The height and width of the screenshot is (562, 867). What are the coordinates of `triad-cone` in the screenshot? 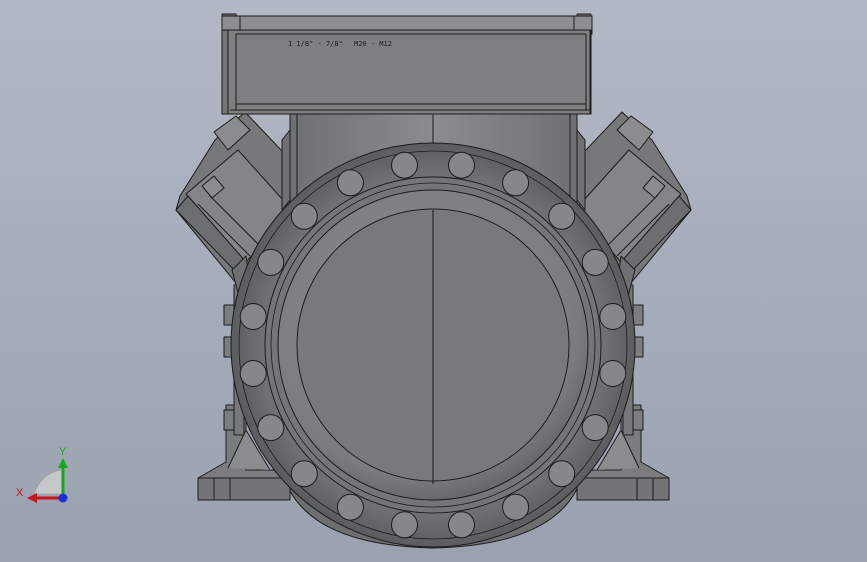 It's located at (48, 482).